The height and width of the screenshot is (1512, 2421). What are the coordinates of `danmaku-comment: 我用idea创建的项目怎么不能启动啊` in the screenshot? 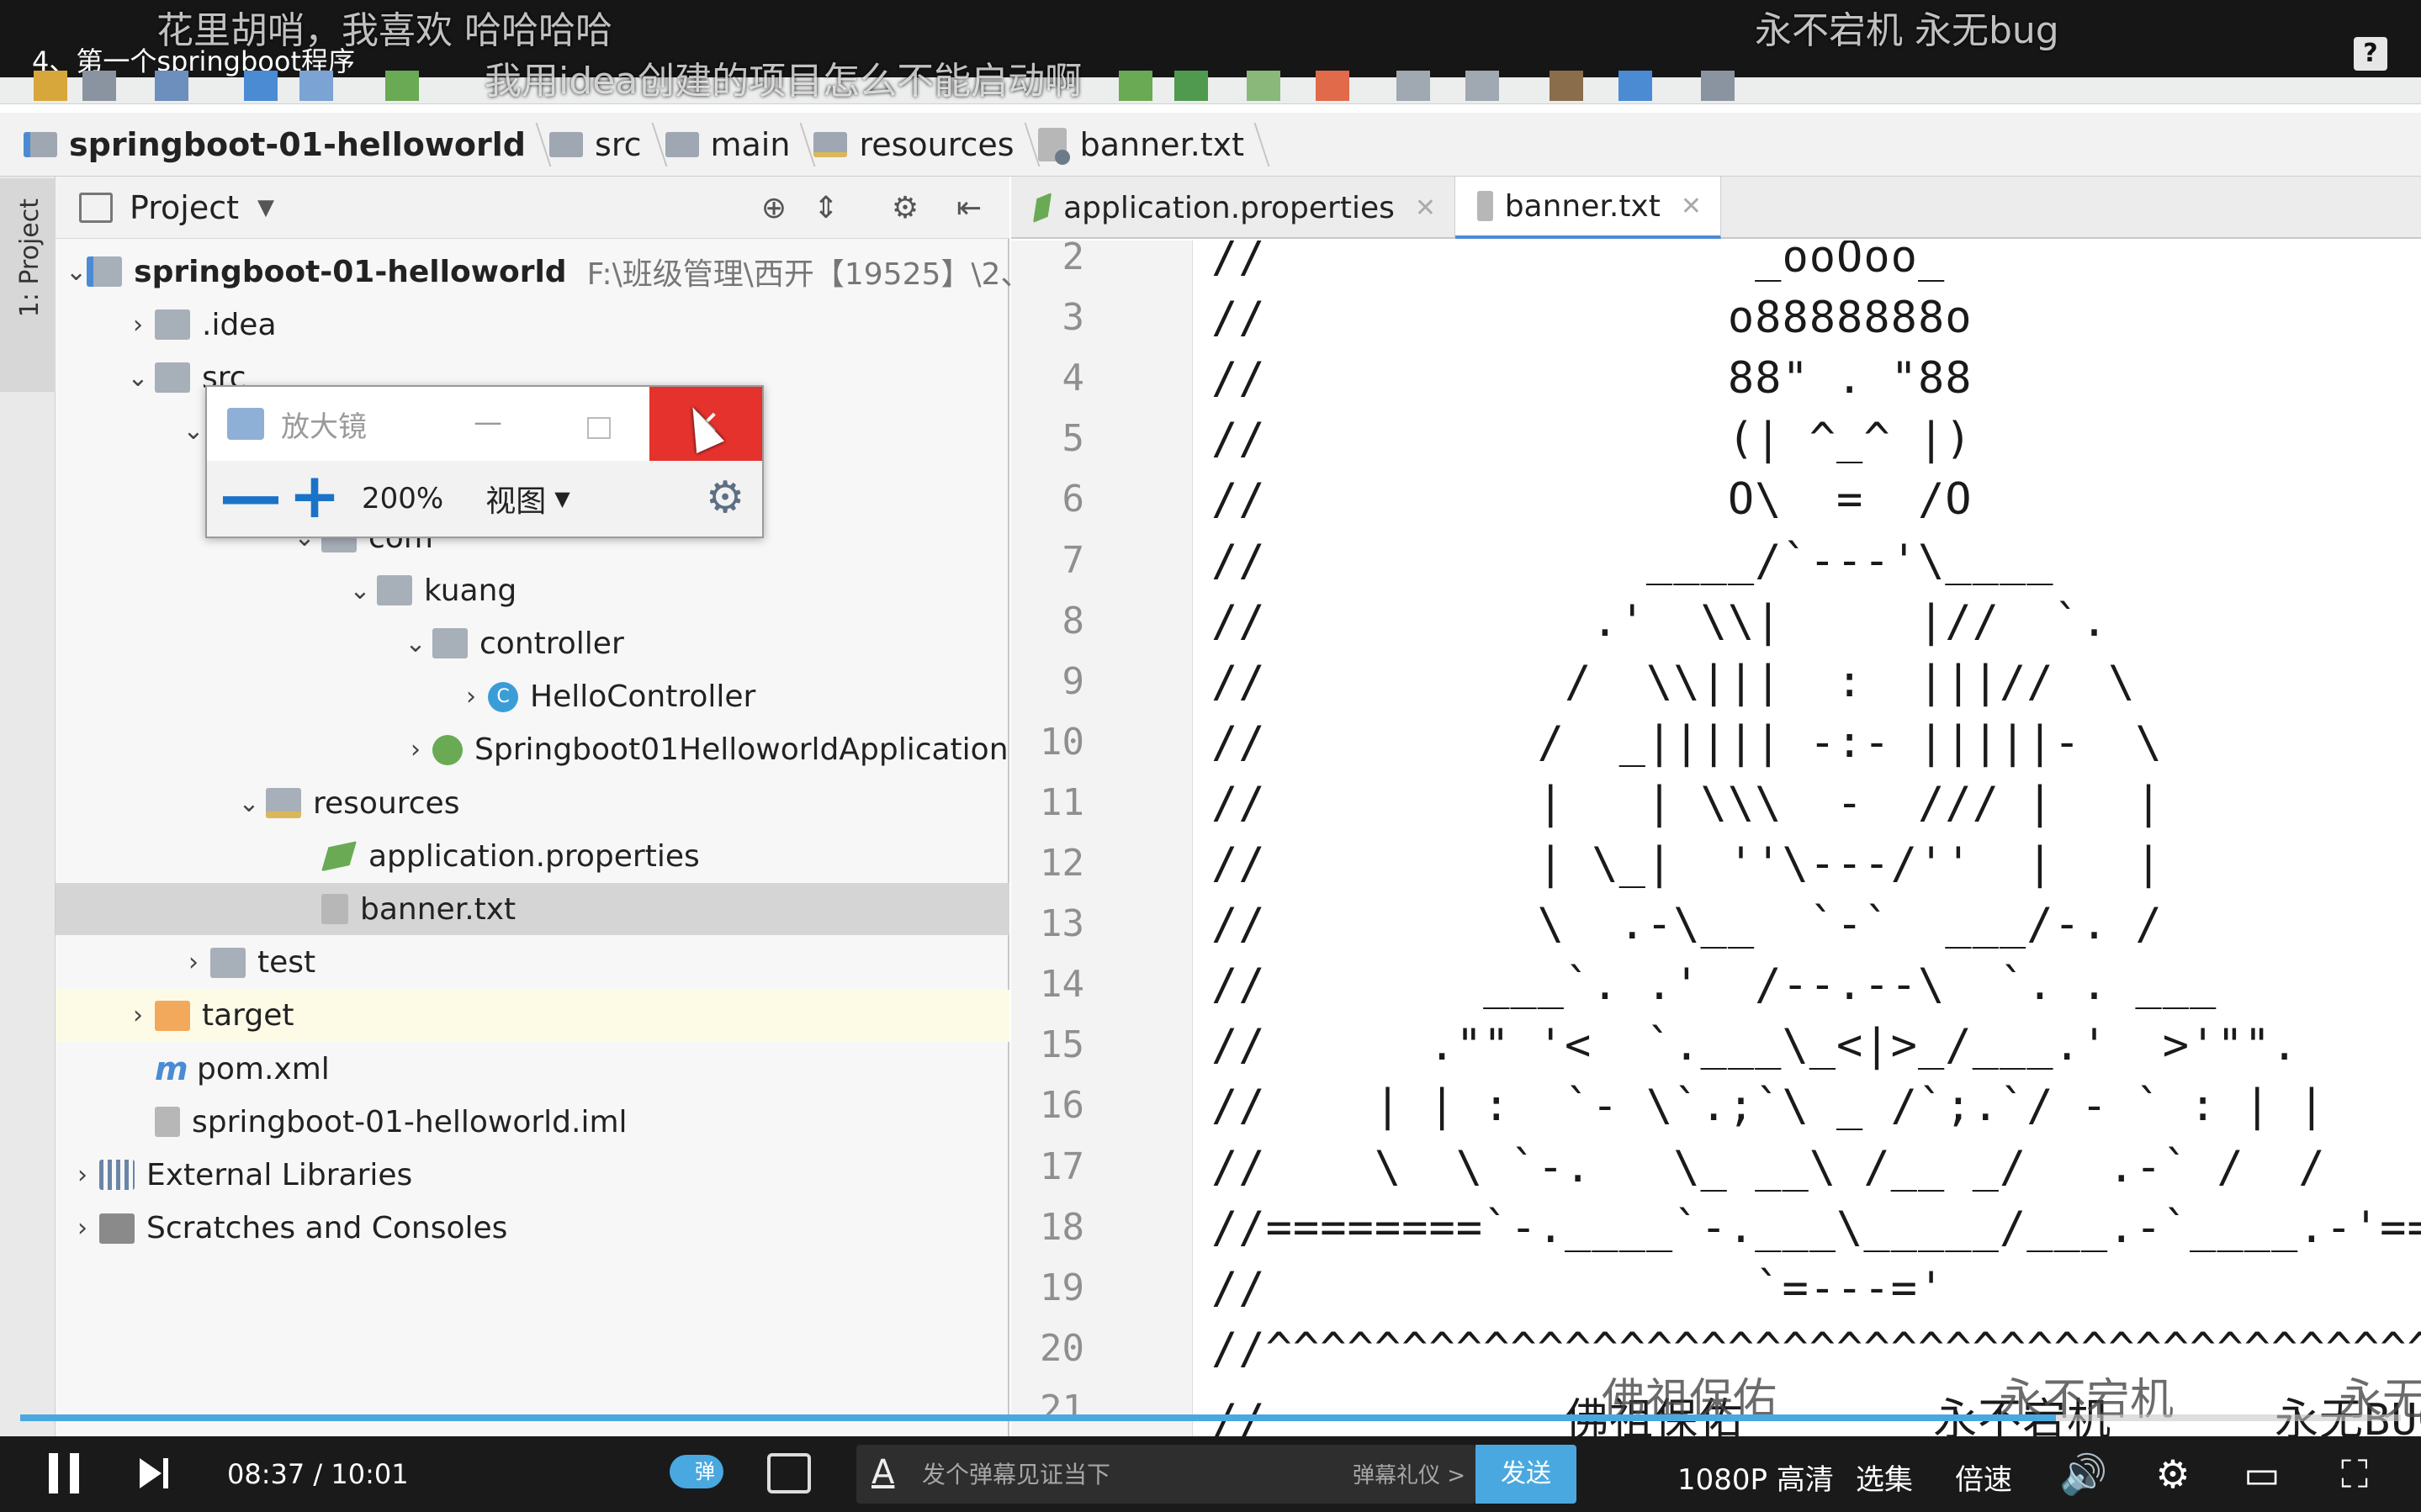 It's located at (784, 81).